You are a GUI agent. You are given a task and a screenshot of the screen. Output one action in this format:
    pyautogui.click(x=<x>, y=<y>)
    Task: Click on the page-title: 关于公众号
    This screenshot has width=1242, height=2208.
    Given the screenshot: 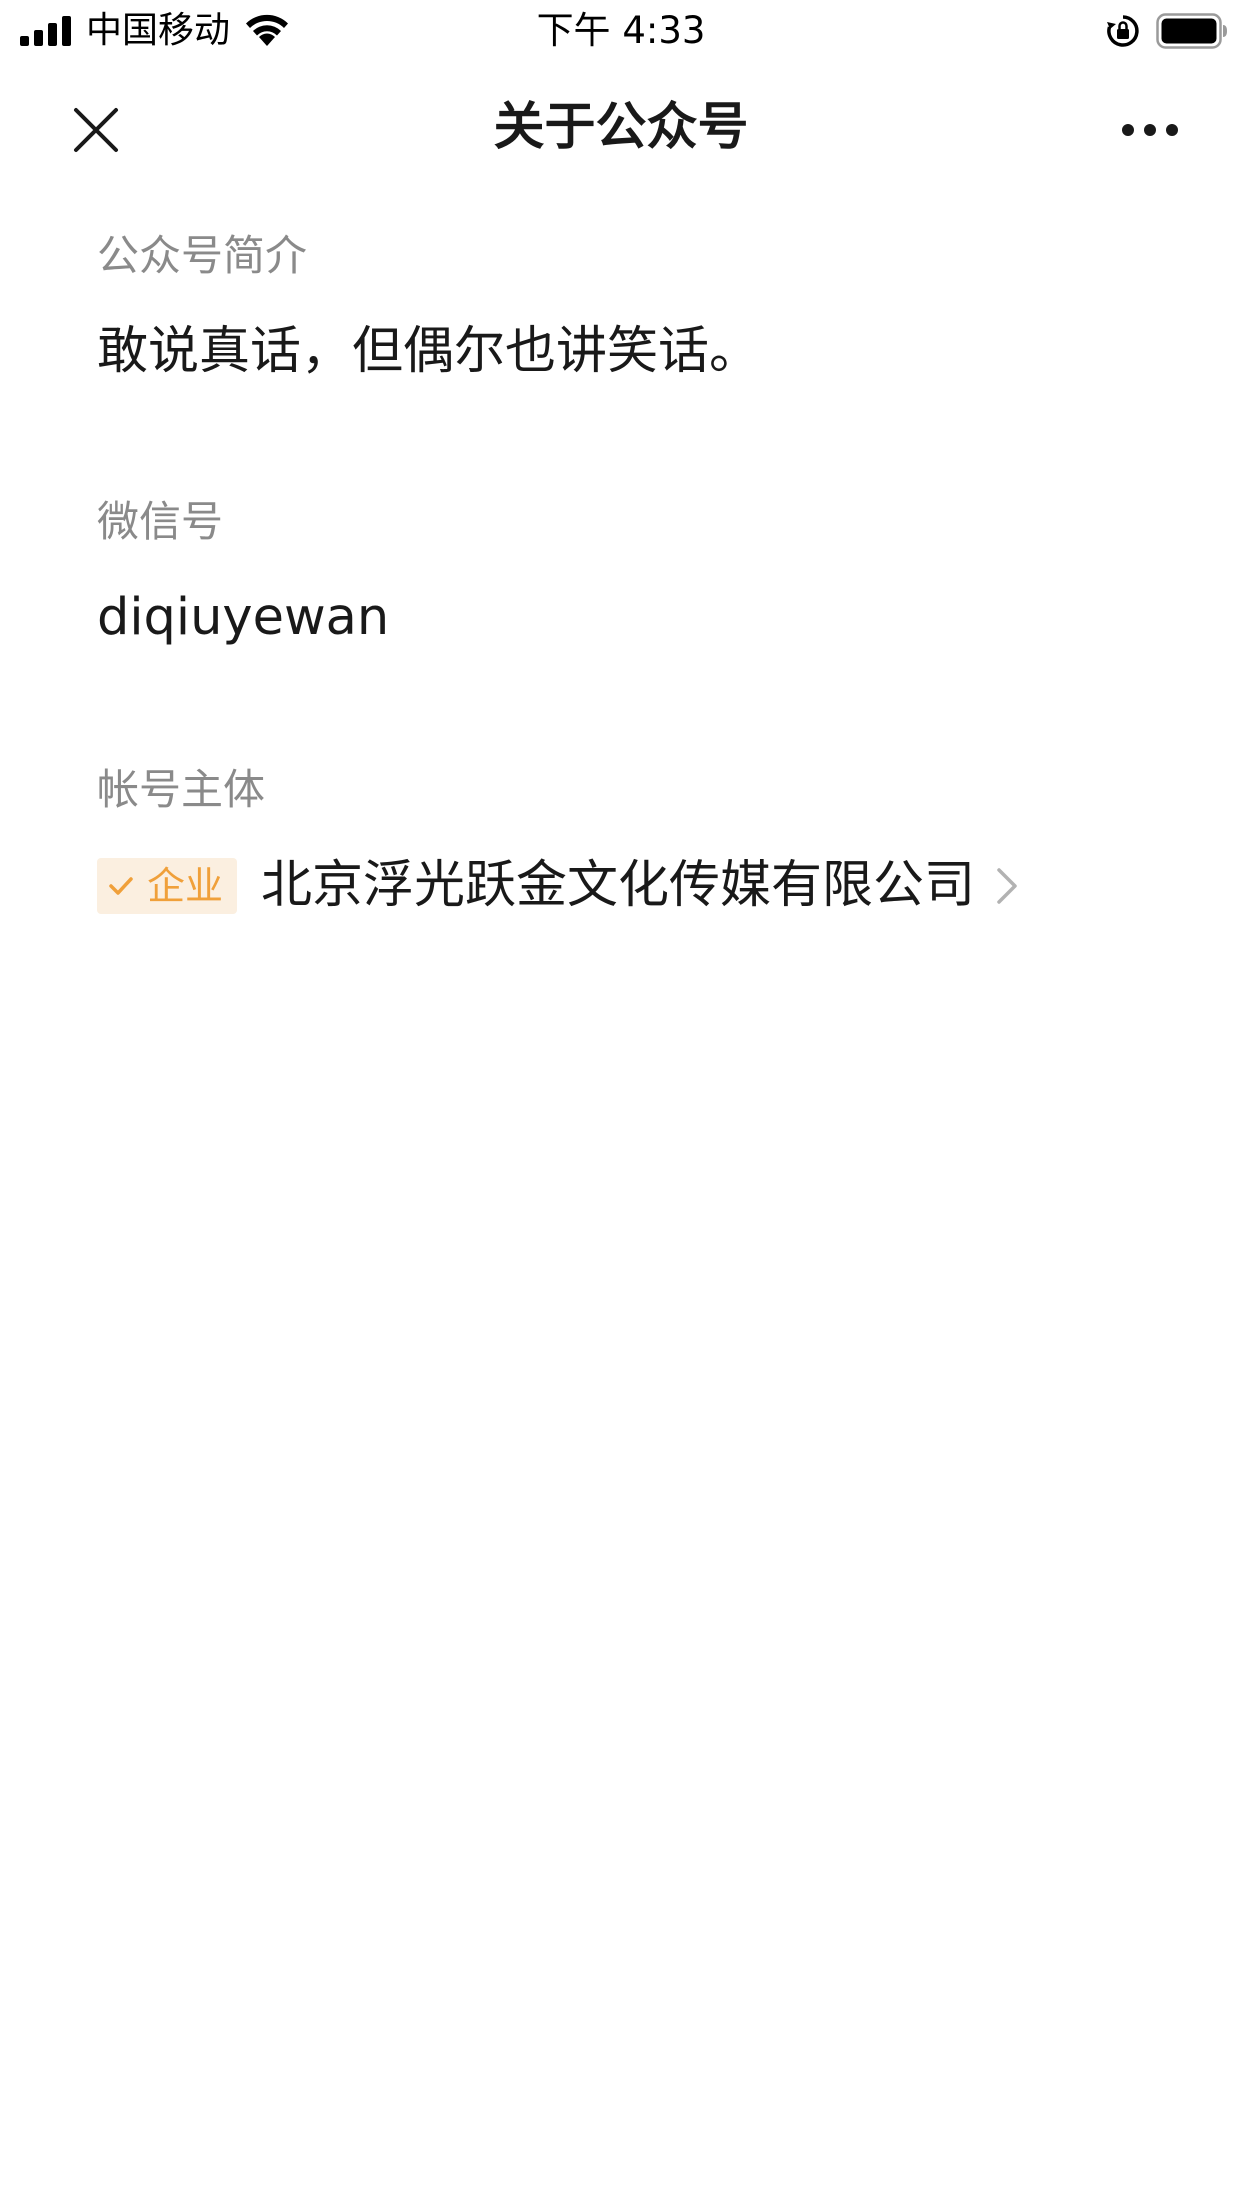 What is the action you would take?
    pyautogui.click(x=621, y=127)
    